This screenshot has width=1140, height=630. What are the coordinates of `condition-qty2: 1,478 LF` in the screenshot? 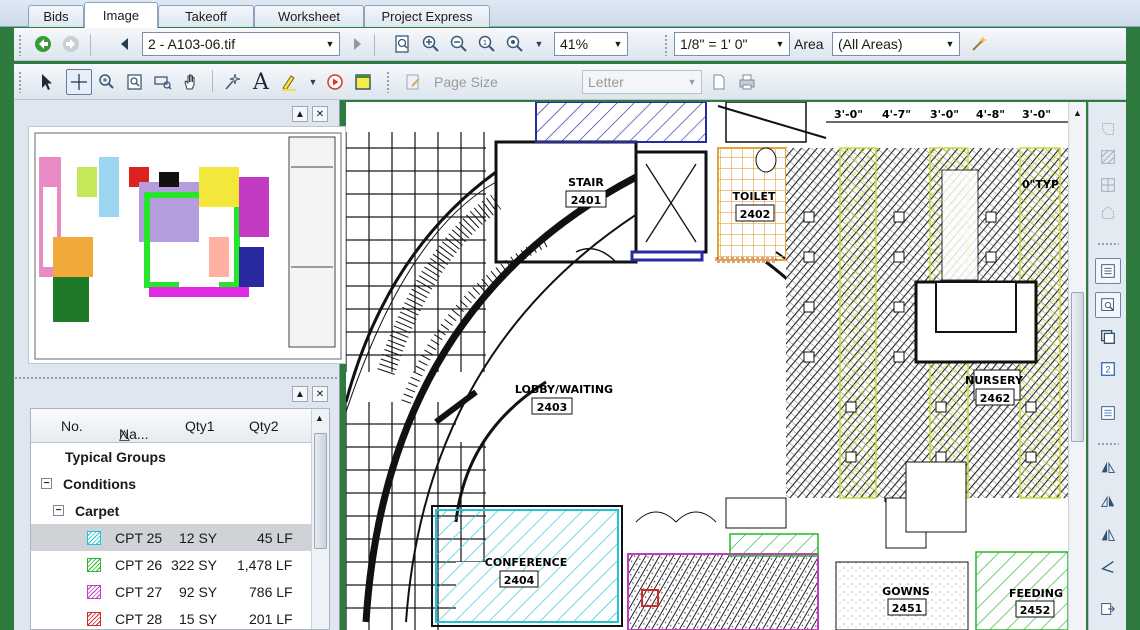 It's located at (265, 564).